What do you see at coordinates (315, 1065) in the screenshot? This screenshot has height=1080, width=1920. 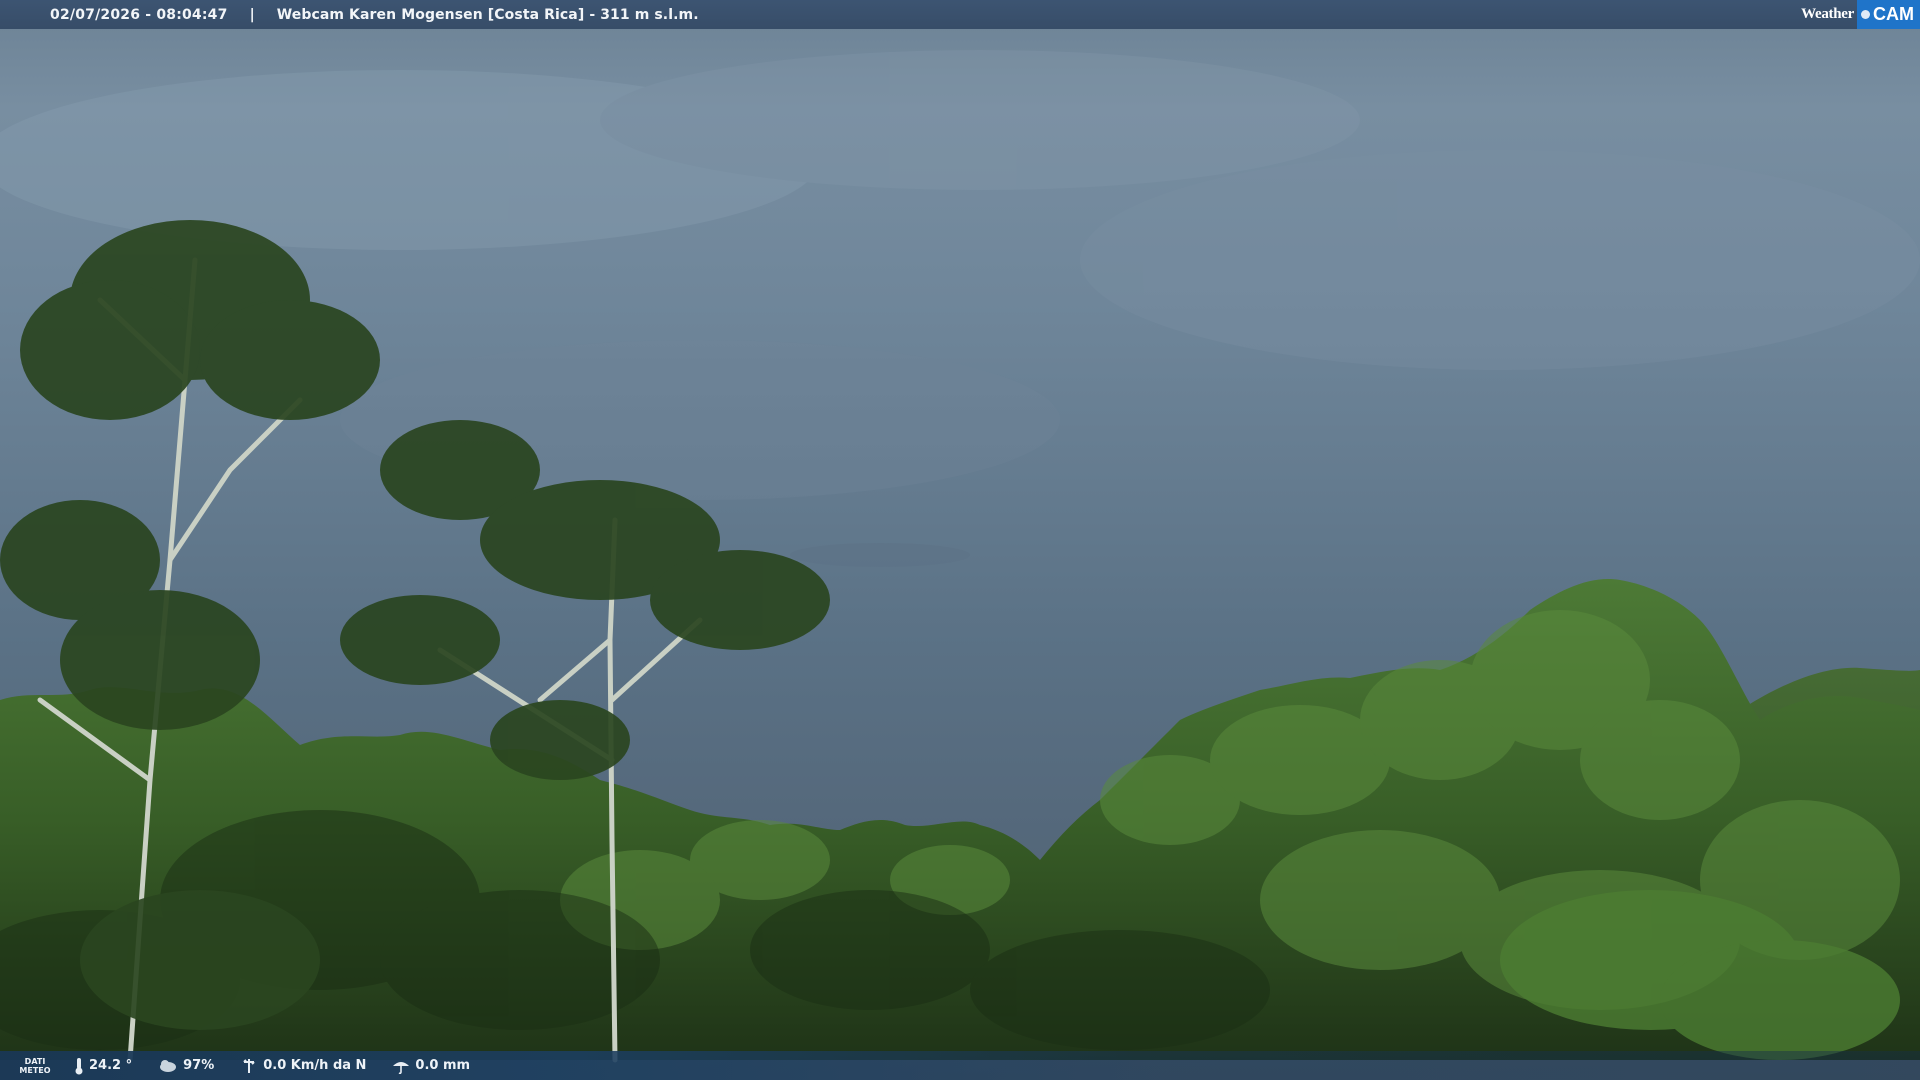 I see `wind-value: 0.0 Km/h da N` at bounding box center [315, 1065].